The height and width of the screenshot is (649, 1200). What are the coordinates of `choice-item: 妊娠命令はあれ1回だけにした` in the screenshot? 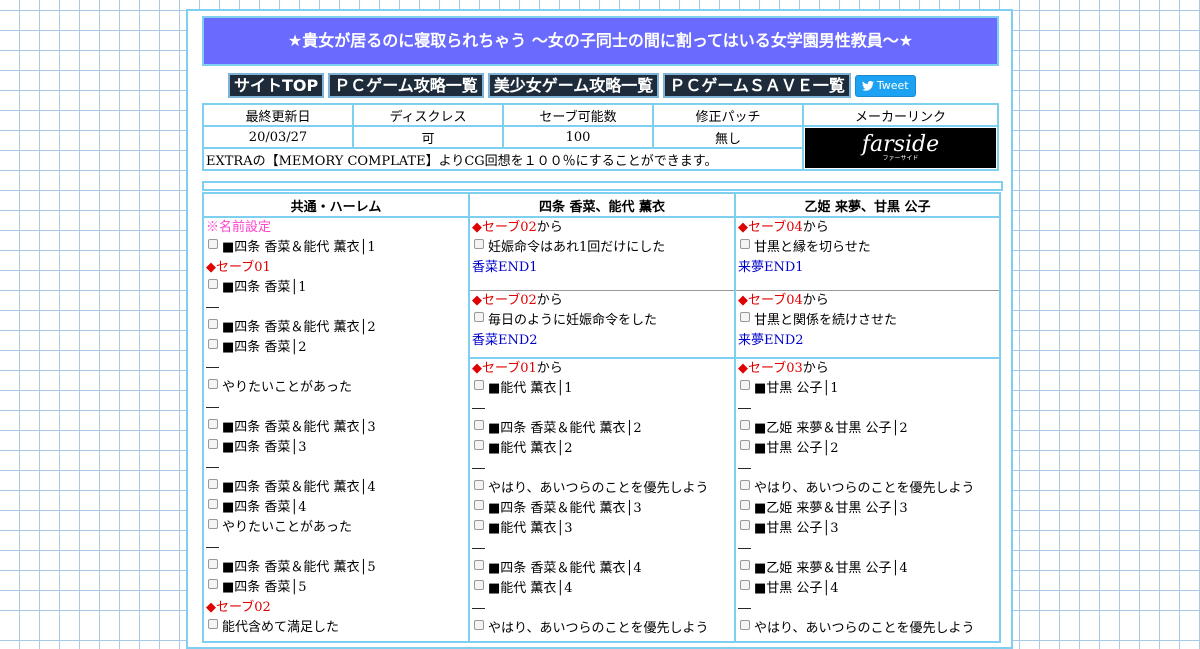 It's located at (603, 248).